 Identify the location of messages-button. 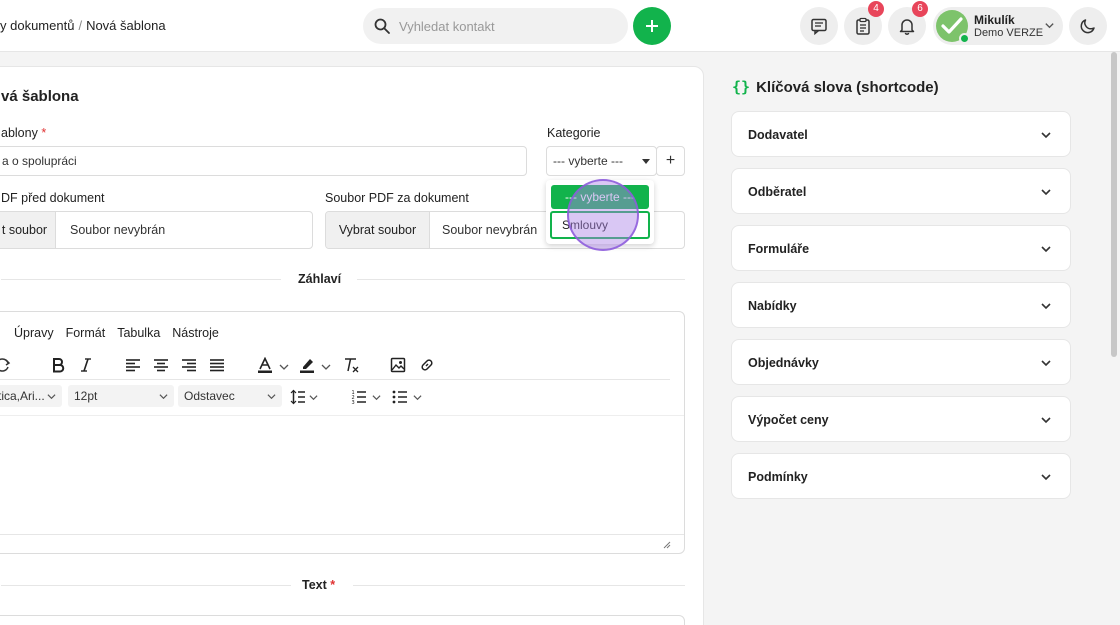
(819, 26).